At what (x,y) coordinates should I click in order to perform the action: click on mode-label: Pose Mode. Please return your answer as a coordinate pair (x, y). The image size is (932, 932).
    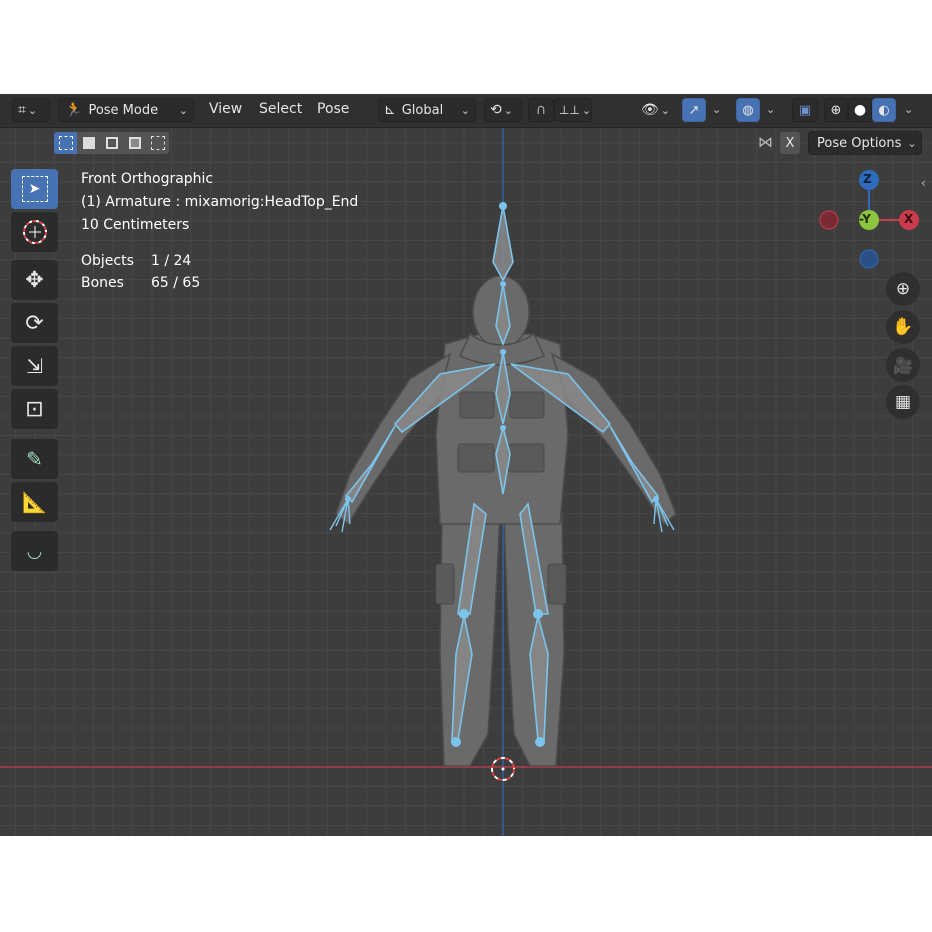
    Looking at the image, I should click on (123, 110).